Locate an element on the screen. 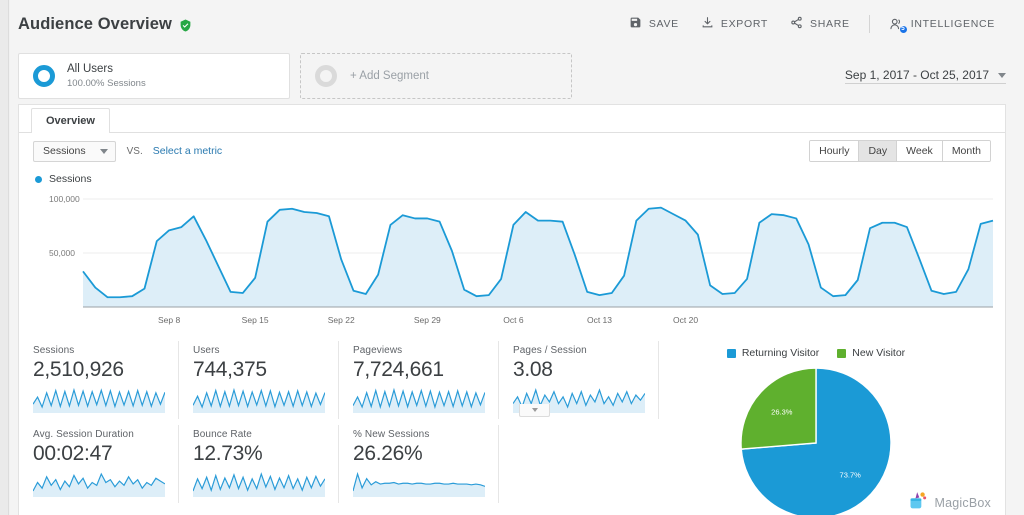 This screenshot has width=1024, height=515. x-axis-tick: Sep 22 is located at coordinates (341, 320).